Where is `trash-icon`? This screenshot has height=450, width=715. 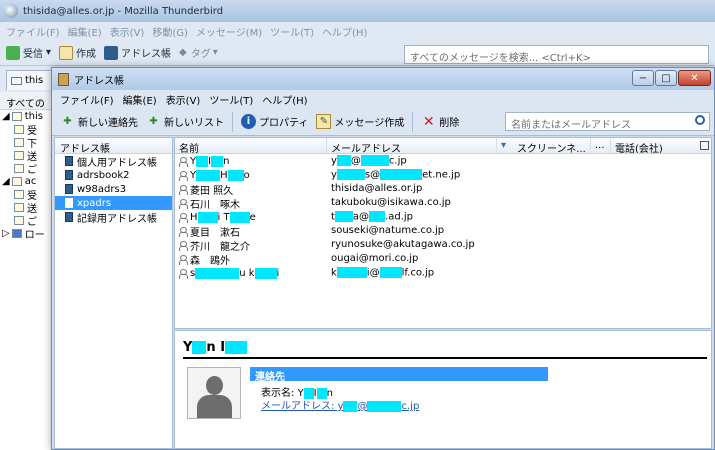 trash-icon is located at coordinates (19, 220).